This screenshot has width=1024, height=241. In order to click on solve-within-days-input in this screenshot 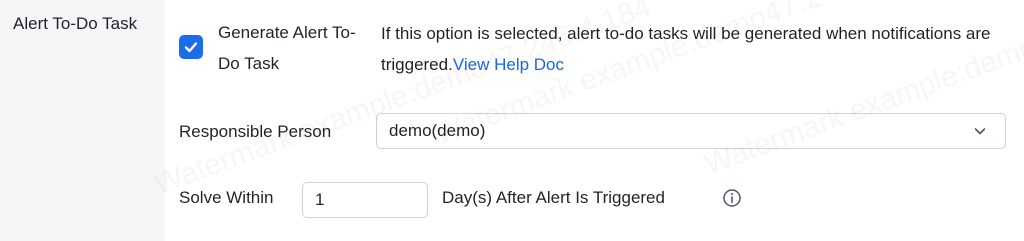, I will do `click(365, 200)`.